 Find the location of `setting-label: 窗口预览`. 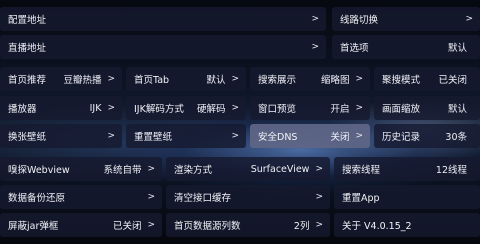

setting-label: 窗口预览 is located at coordinates (277, 109).